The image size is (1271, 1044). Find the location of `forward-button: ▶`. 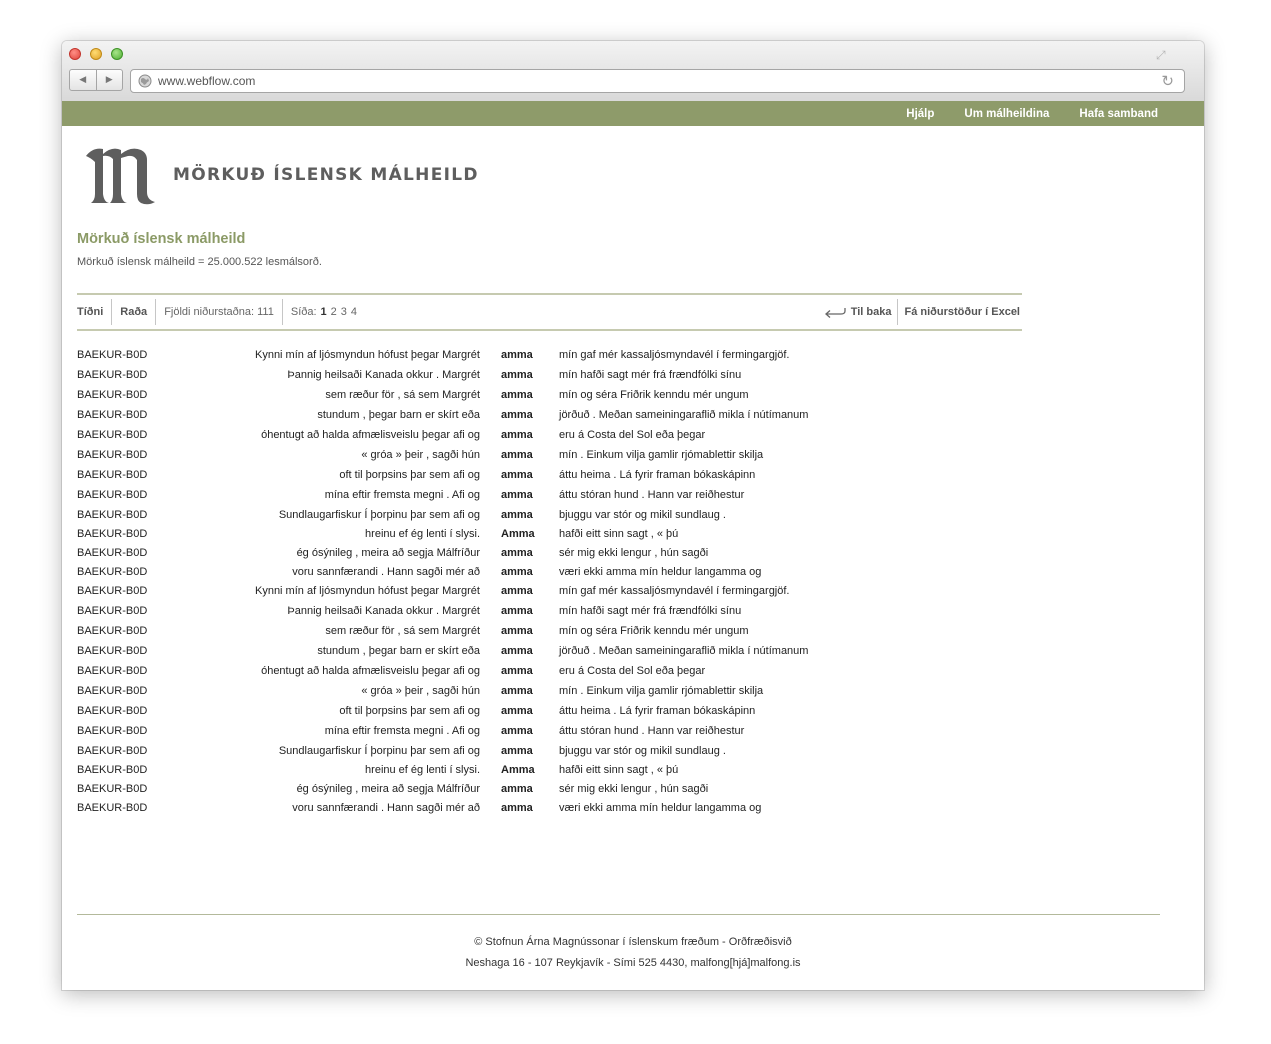

forward-button: ▶ is located at coordinates (109, 80).